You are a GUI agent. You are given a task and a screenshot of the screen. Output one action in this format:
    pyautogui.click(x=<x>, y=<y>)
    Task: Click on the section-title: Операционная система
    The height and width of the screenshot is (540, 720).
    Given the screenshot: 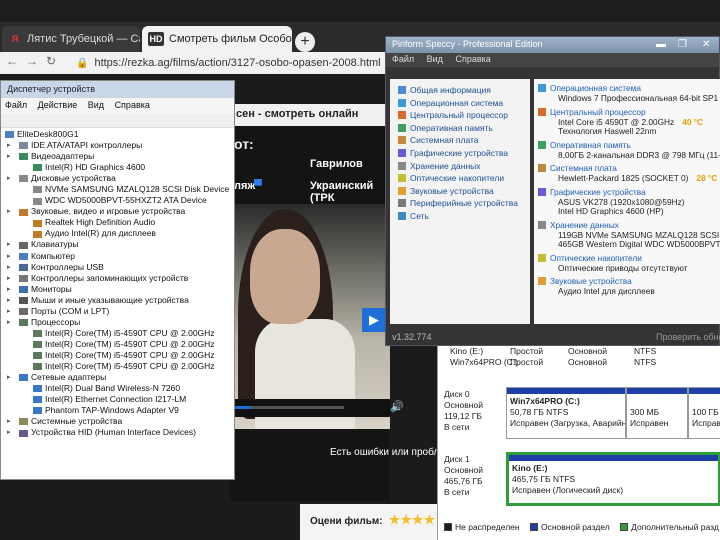 What is the action you would take?
    pyautogui.click(x=589, y=88)
    